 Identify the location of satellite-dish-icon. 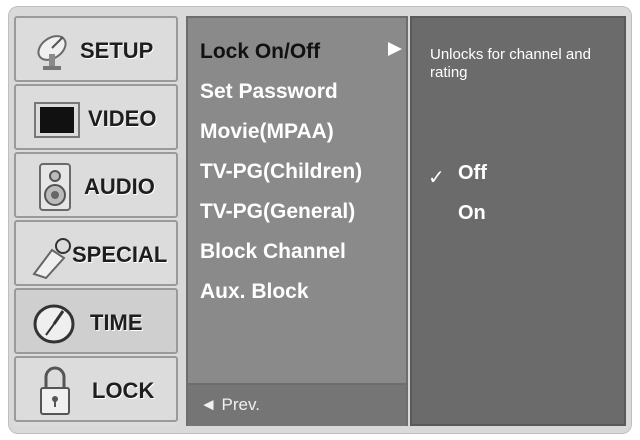
(55, 53).